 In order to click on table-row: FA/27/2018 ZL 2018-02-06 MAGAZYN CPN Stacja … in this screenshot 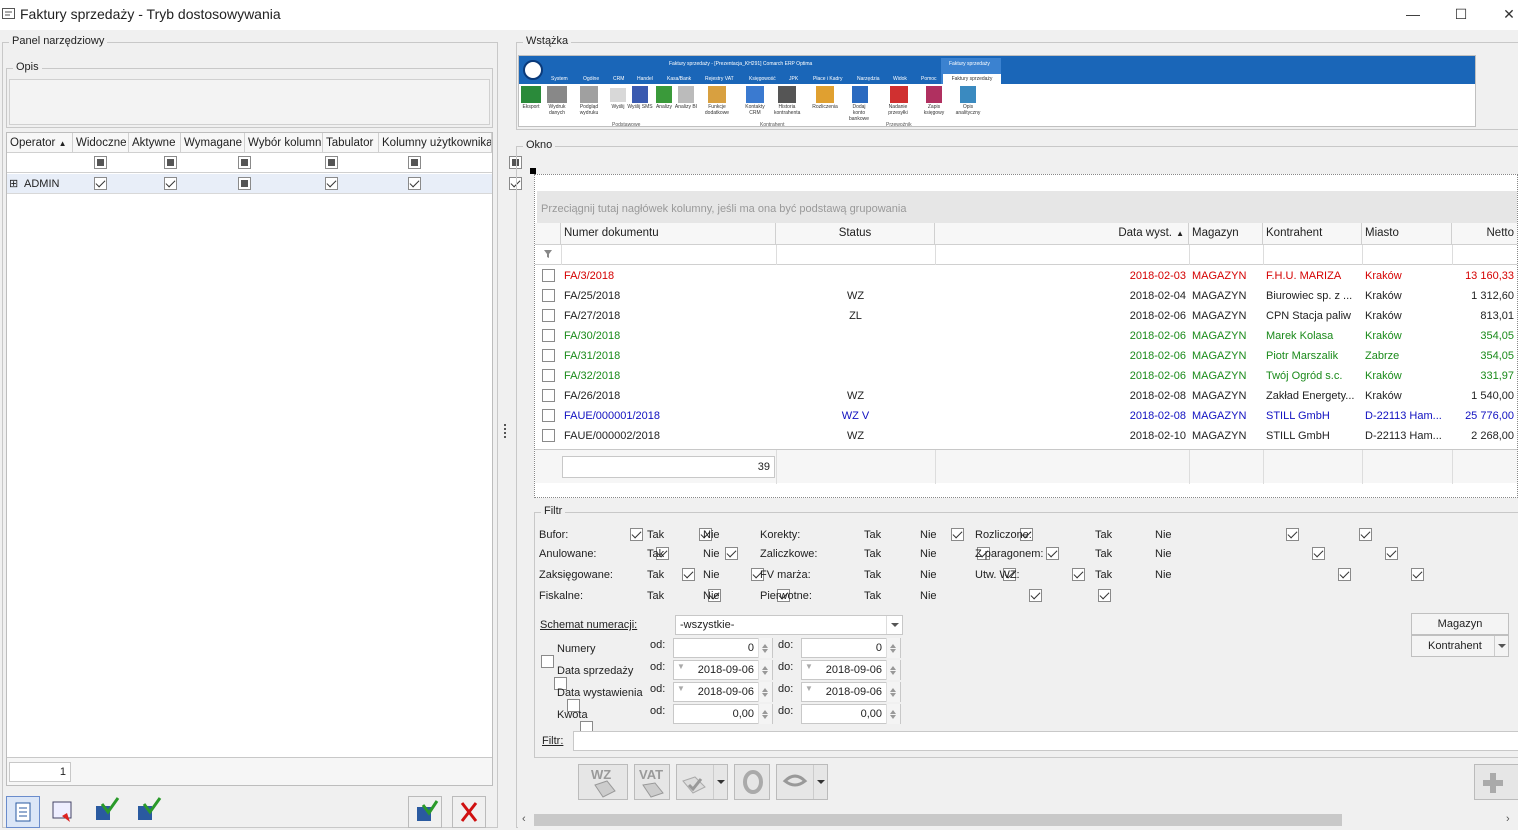, I will do `click(1026, 316)`.